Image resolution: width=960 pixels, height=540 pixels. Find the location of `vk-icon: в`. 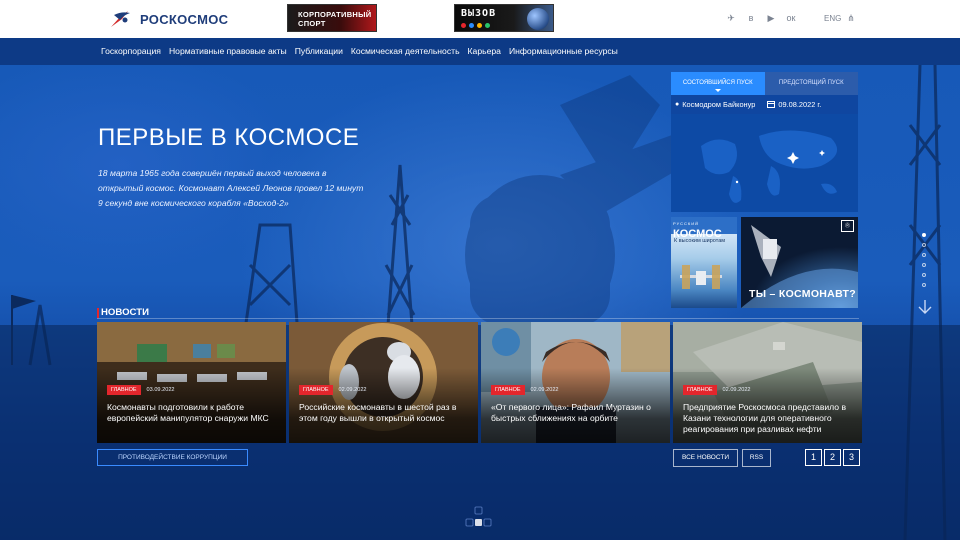

vk-icon: в is located at coordinates (751, 18).